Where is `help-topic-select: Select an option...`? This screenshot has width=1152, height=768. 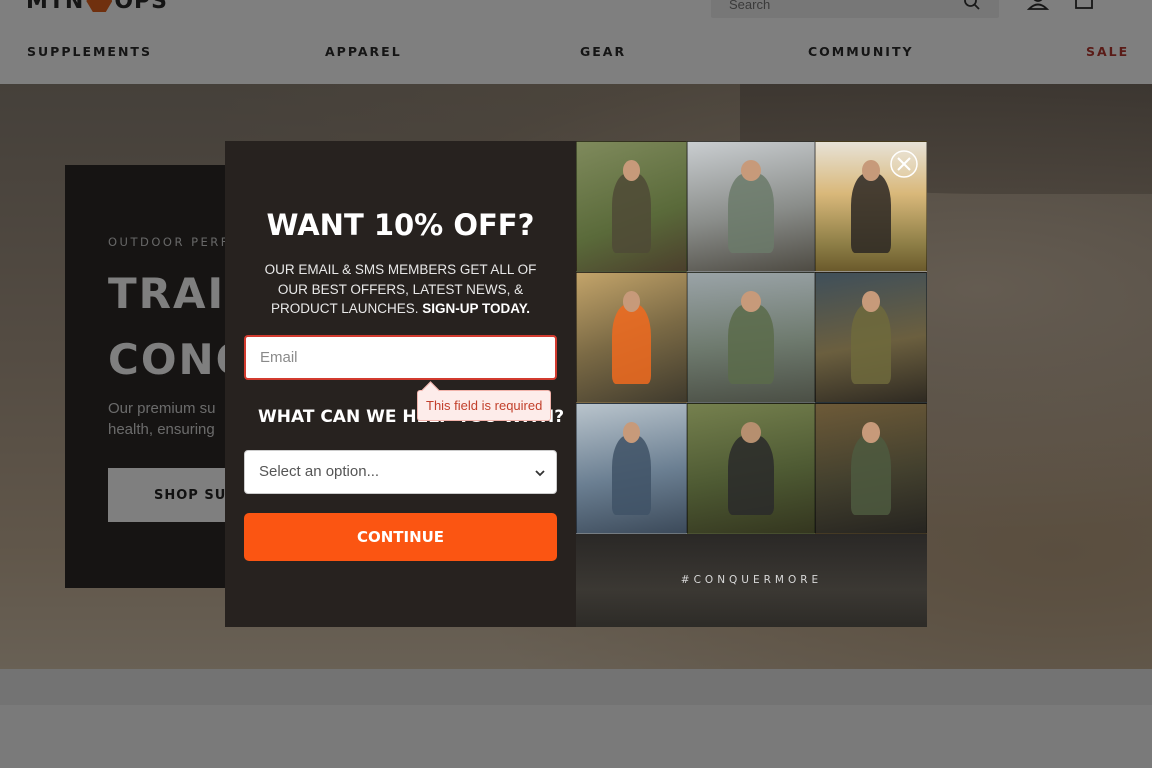
help-topic-select: Select an option... is located at coordinates (400, 472).